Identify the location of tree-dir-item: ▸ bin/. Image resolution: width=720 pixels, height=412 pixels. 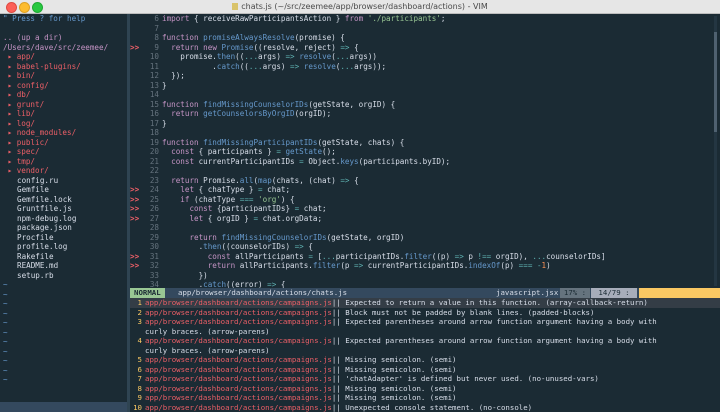
(63, 76).